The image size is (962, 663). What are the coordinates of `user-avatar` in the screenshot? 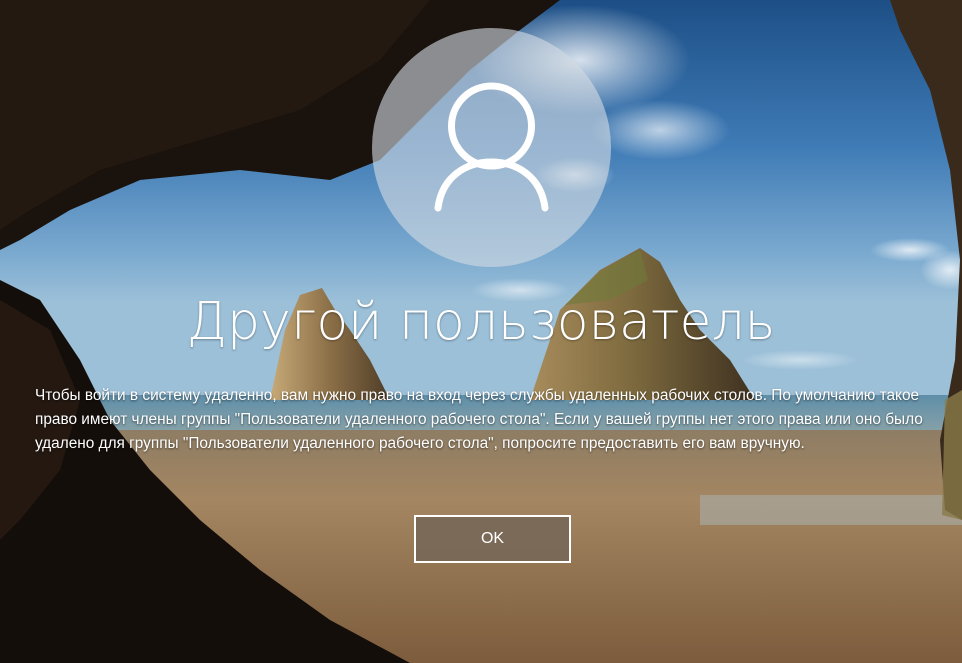 It's located at (491, 147).